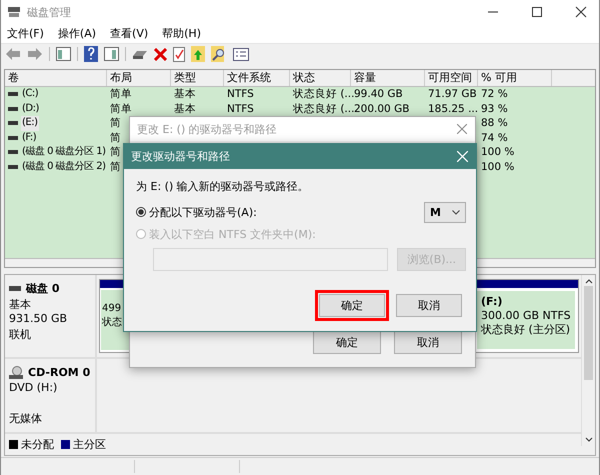 Image resolution: width=600 pixels, height=475 pixels. Describe the element at coordinates (43, 288) in the screenshot. I see `disk-name: 磁盘 0` at that location.